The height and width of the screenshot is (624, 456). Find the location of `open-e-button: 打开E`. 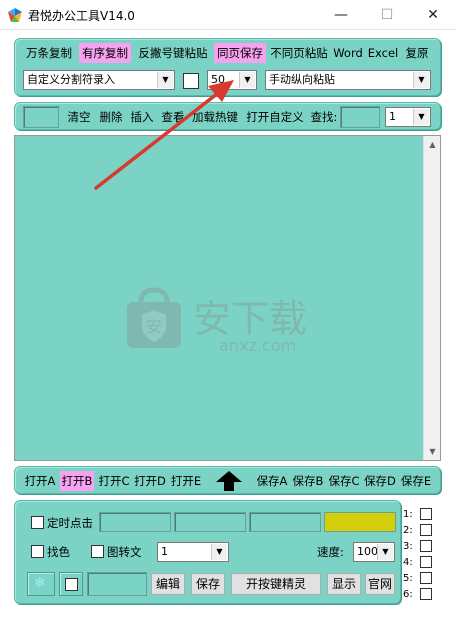

open-e-button: 打开E is located at coordinates (186, 481).